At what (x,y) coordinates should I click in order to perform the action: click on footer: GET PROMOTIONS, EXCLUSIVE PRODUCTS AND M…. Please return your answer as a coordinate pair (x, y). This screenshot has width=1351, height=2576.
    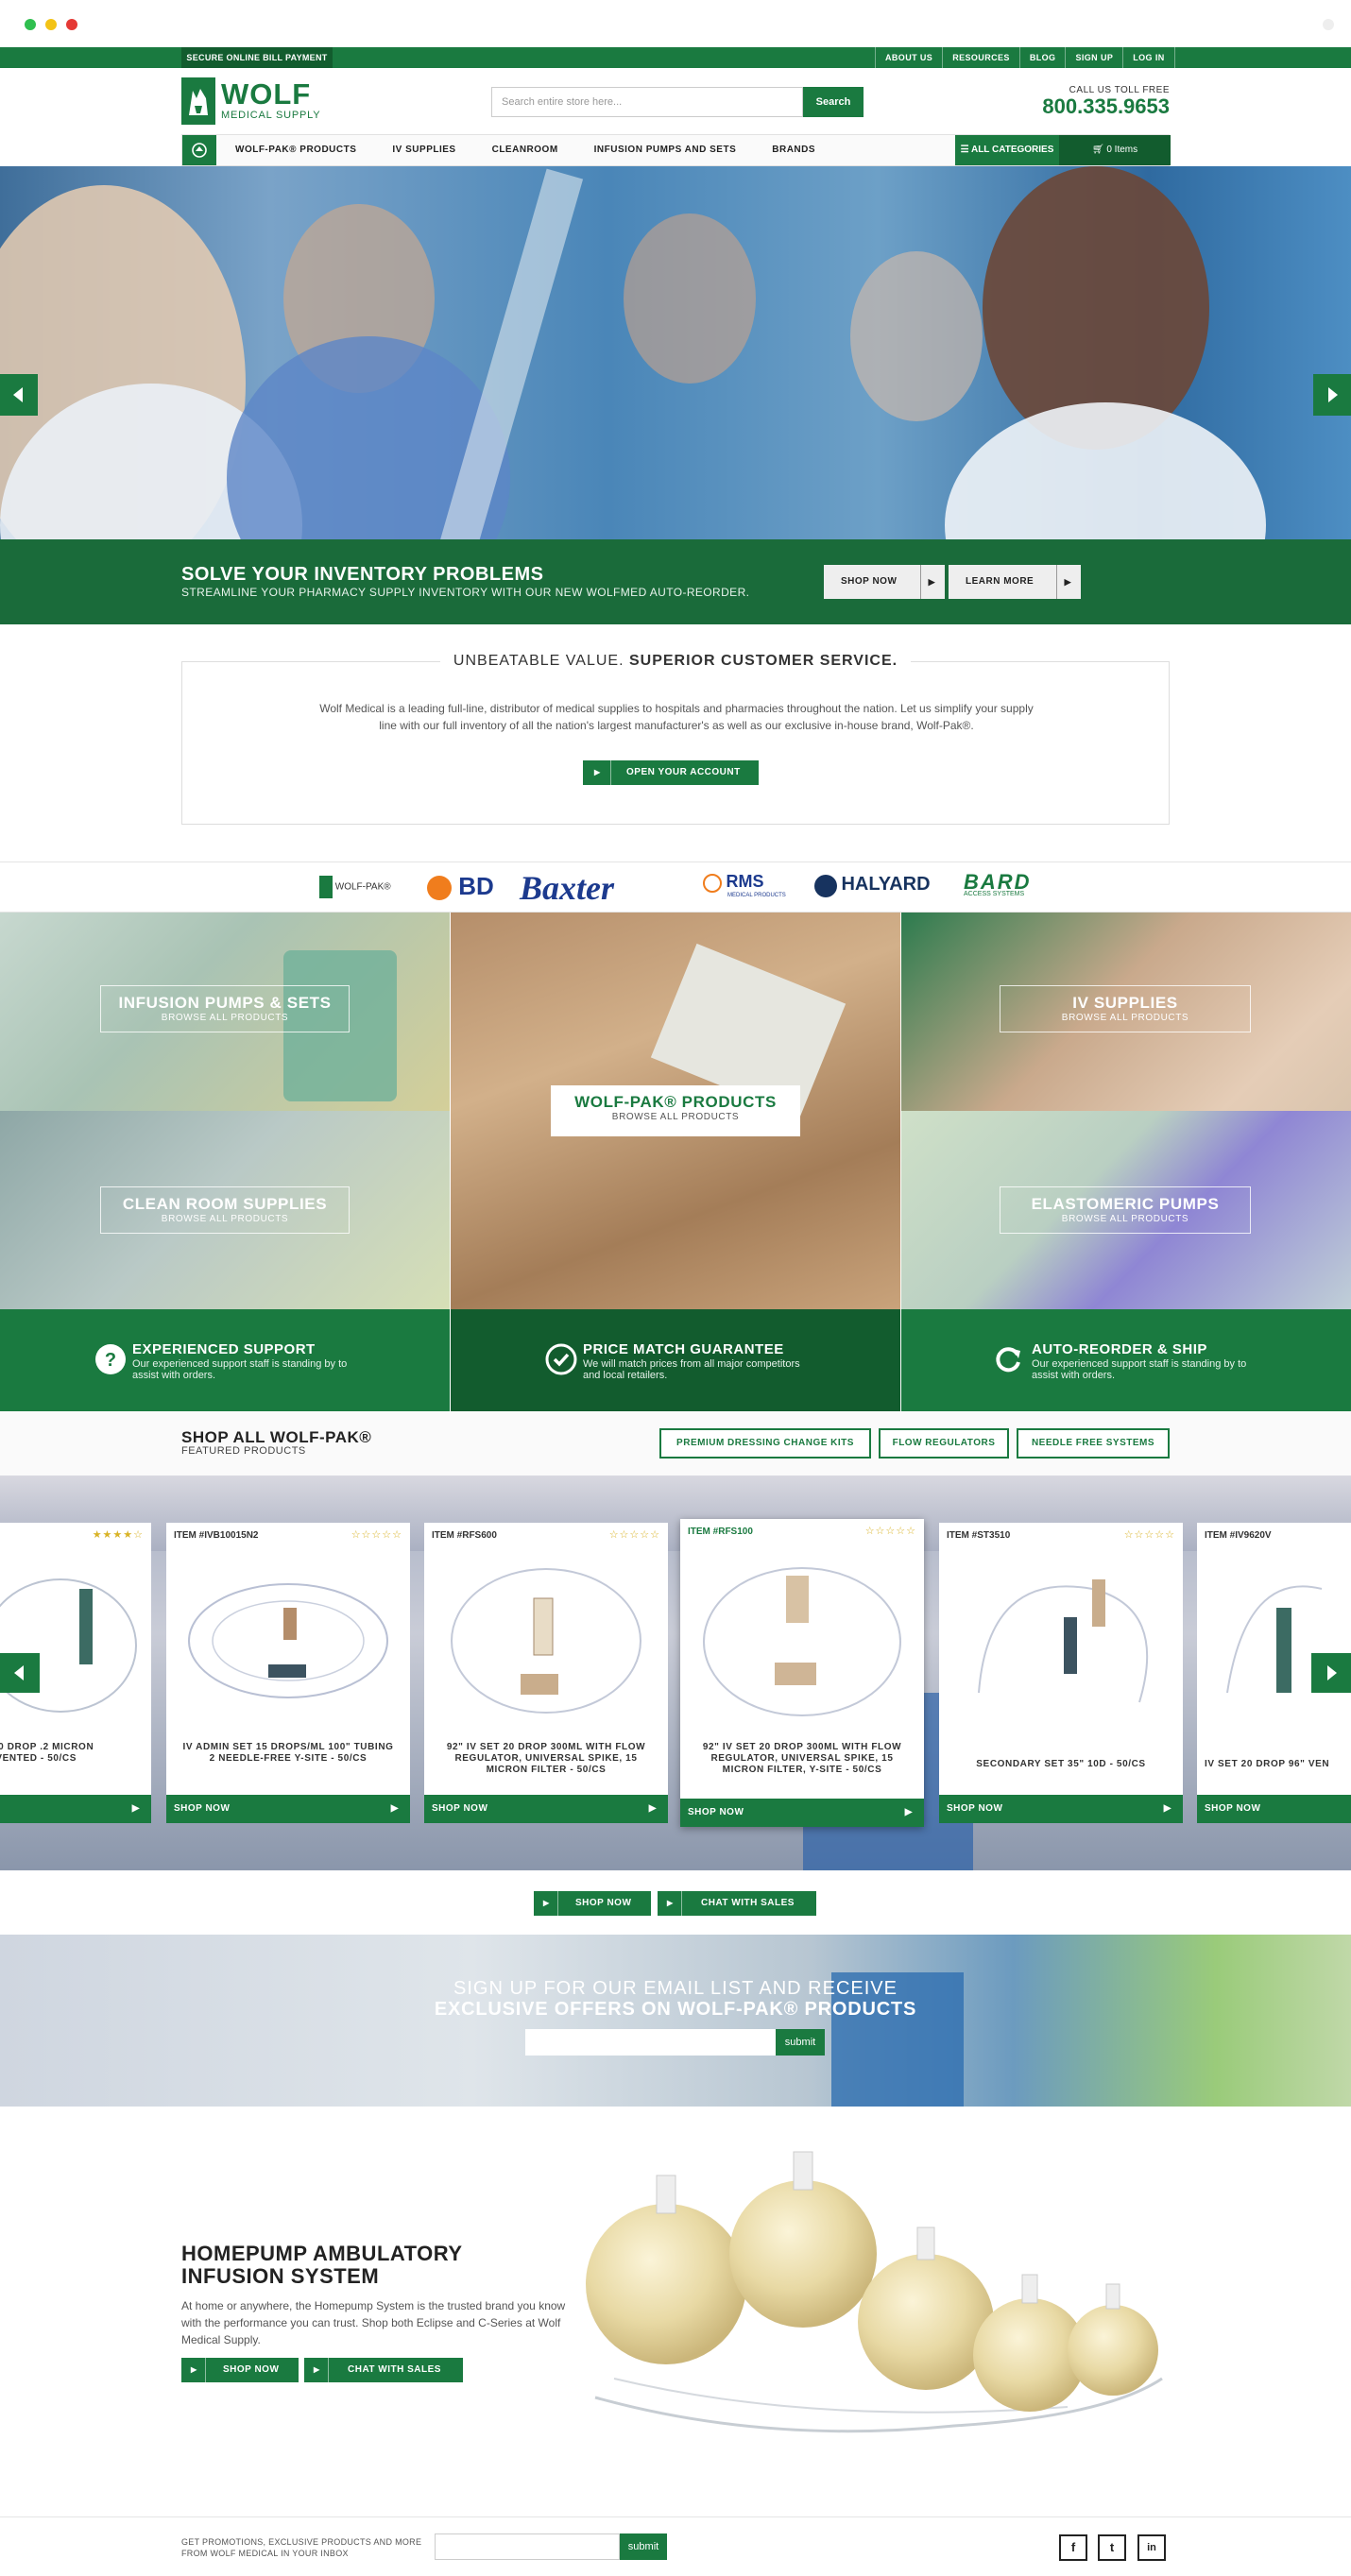
    Looking at the image, I should click on (675, 2546).